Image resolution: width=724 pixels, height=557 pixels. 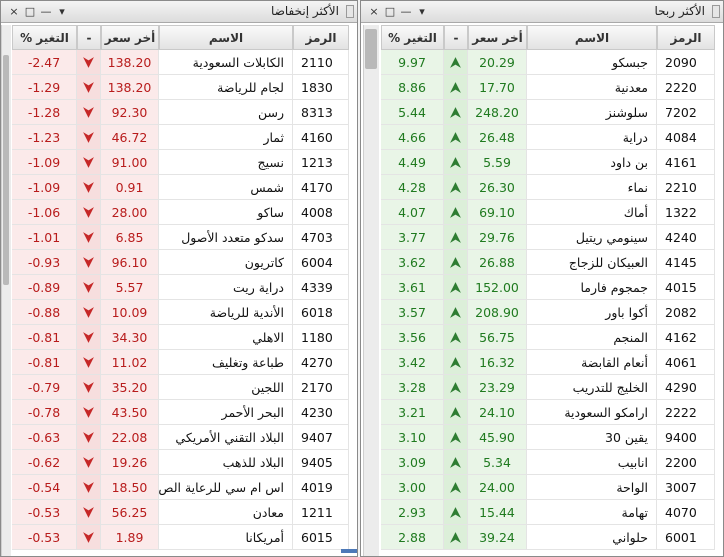 What do you see at coordinates (179, 512) in the screenshot?
I see `table-row: 1211 معادن 56.25 -0.53` at bounding box center [179, 512].